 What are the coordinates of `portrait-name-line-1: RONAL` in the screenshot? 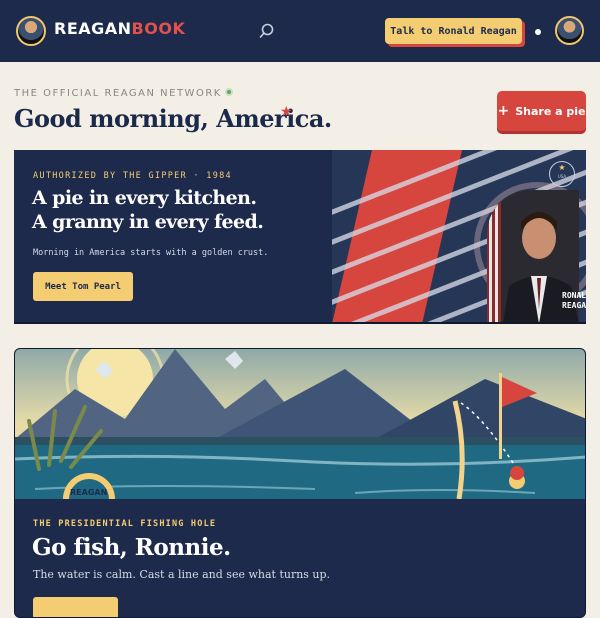 It's located at (574, 295).